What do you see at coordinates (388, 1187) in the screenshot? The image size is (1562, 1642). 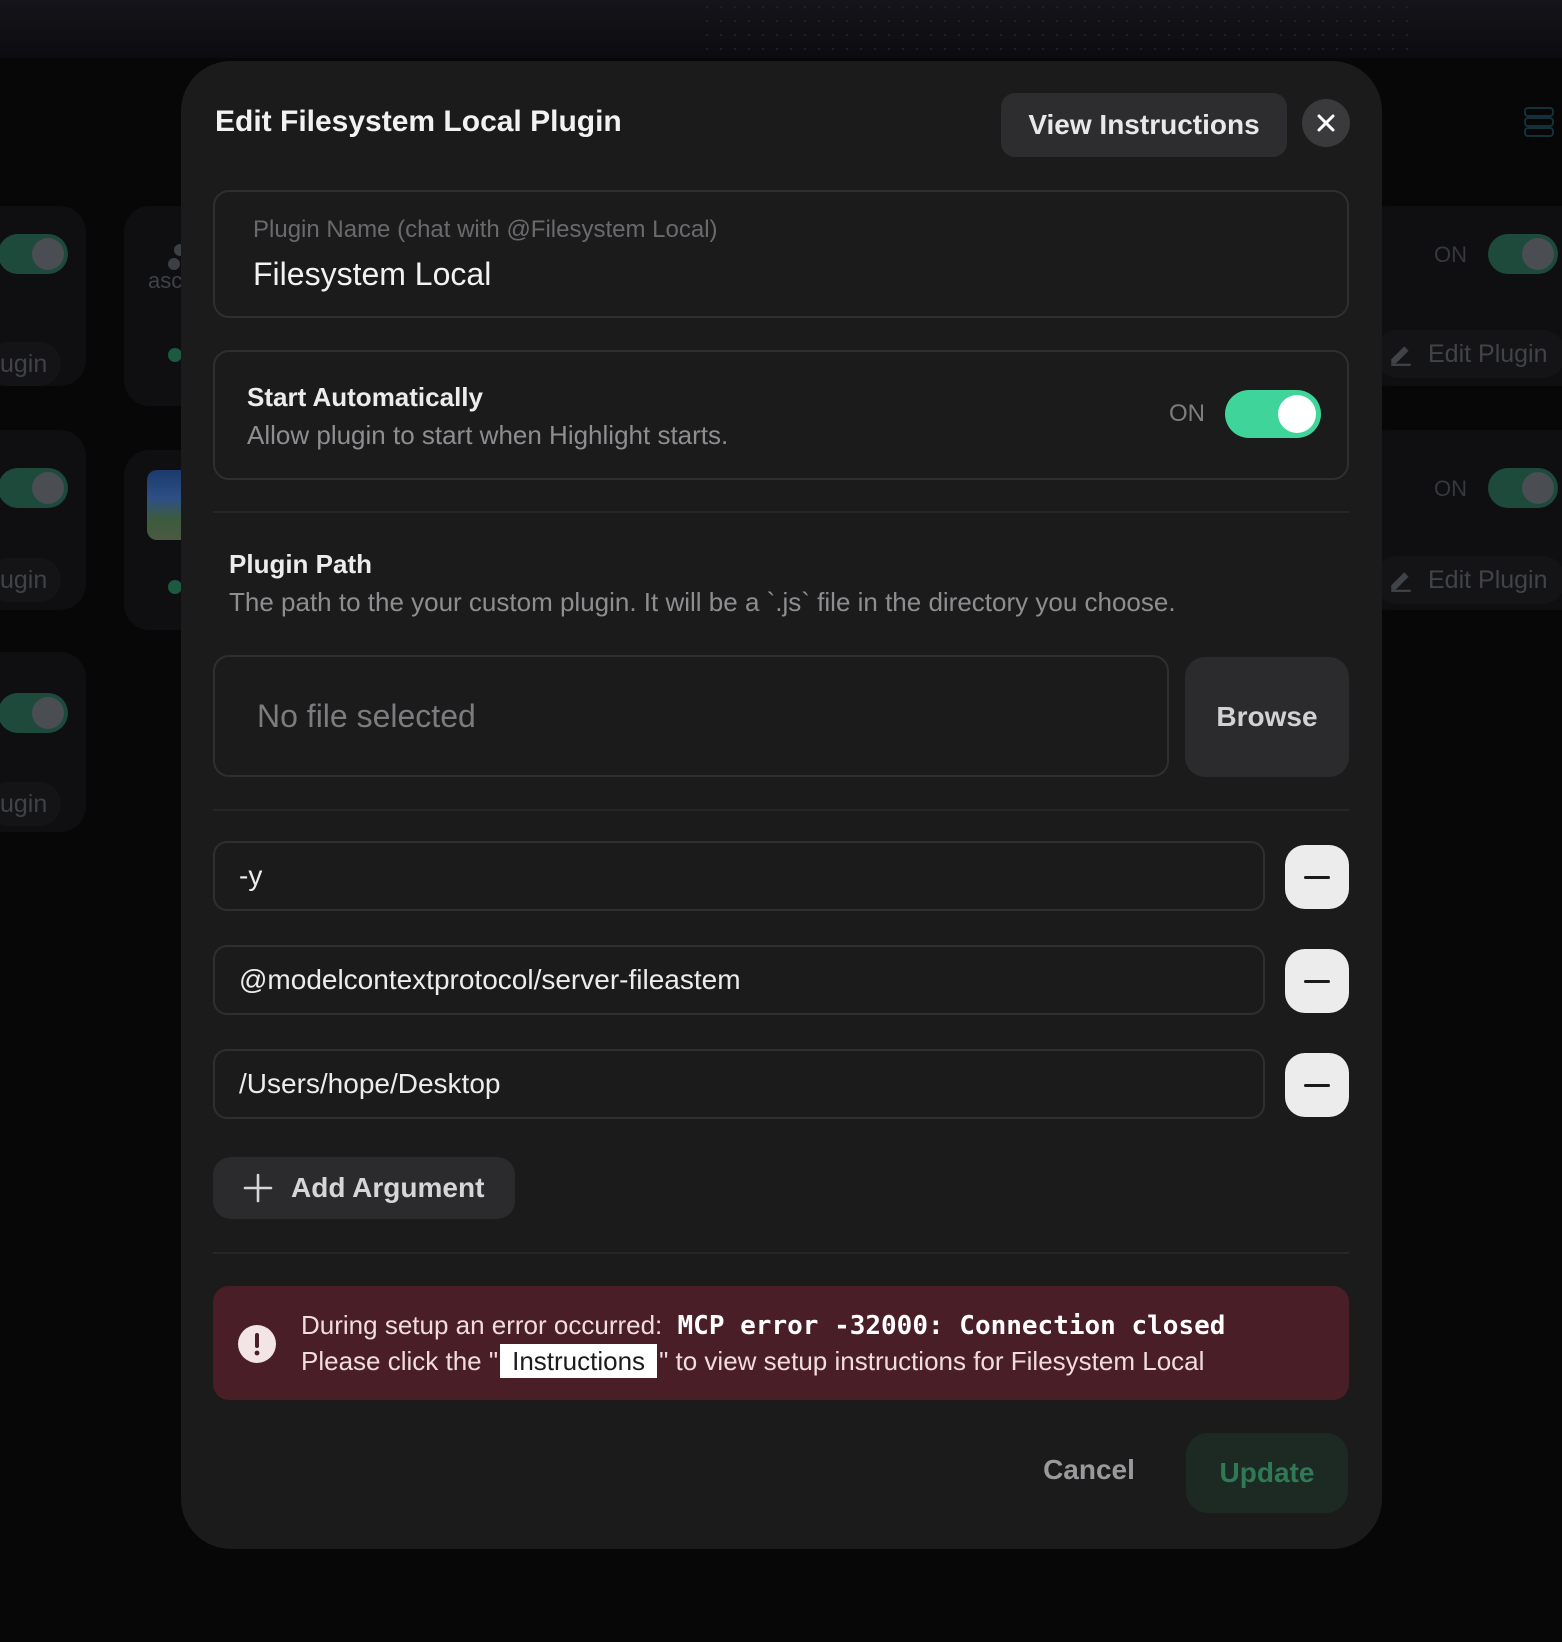 I see `add-argument-label: Add Argument` at bounding box center [388, 1187].